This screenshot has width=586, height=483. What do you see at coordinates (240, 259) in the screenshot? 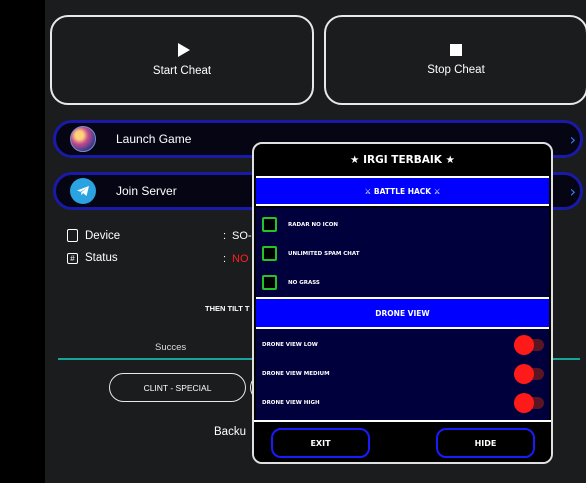
I see `status-value: NO` at bounding box center [240, 259].